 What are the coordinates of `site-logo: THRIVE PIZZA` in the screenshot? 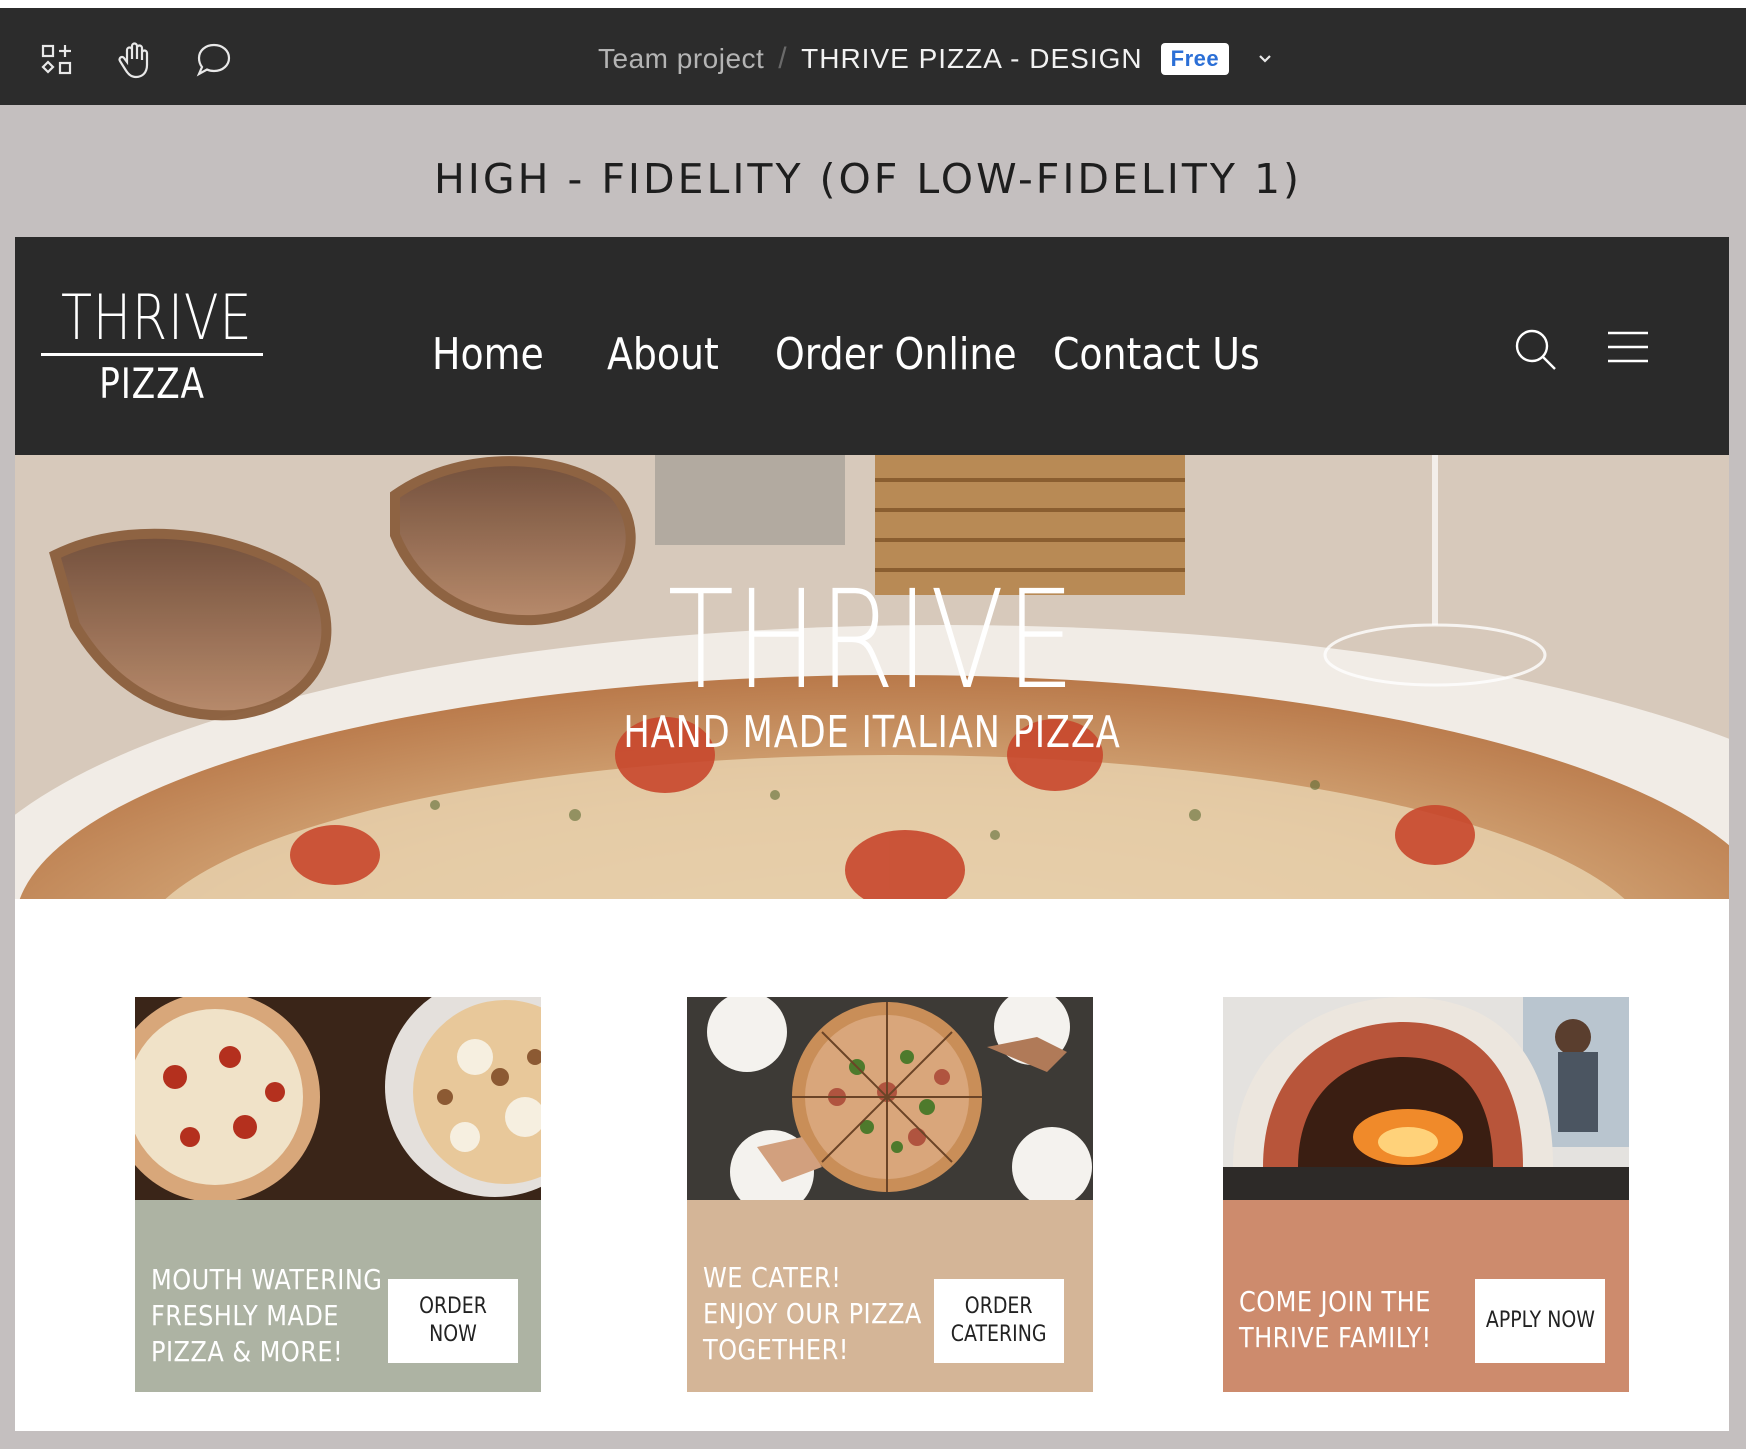 It's located at (152, 345).